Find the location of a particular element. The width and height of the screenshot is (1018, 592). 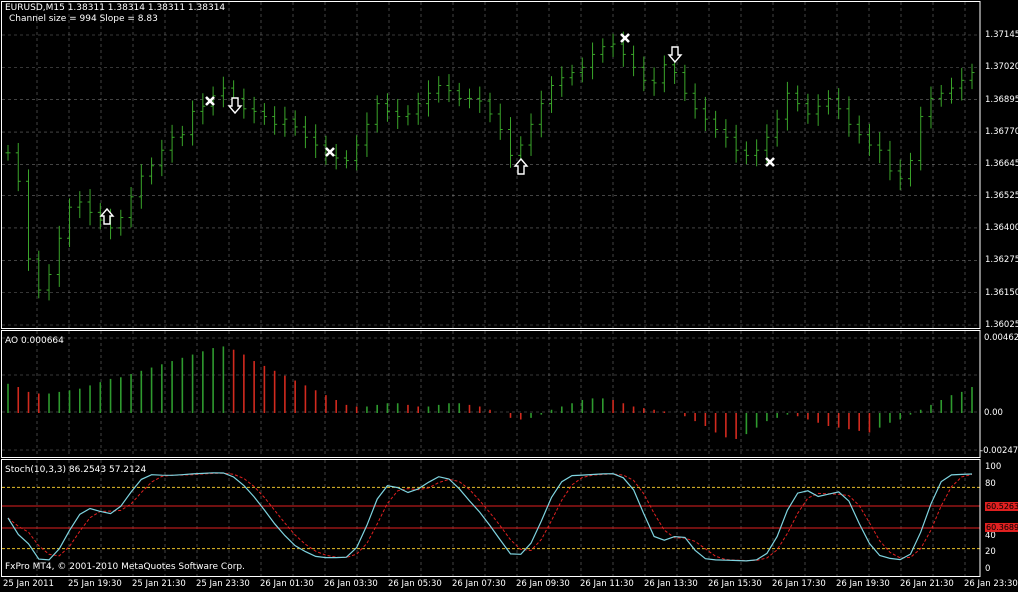

time-axis-label: 26 Jan 11:30 is located at coordinates (607, 584).